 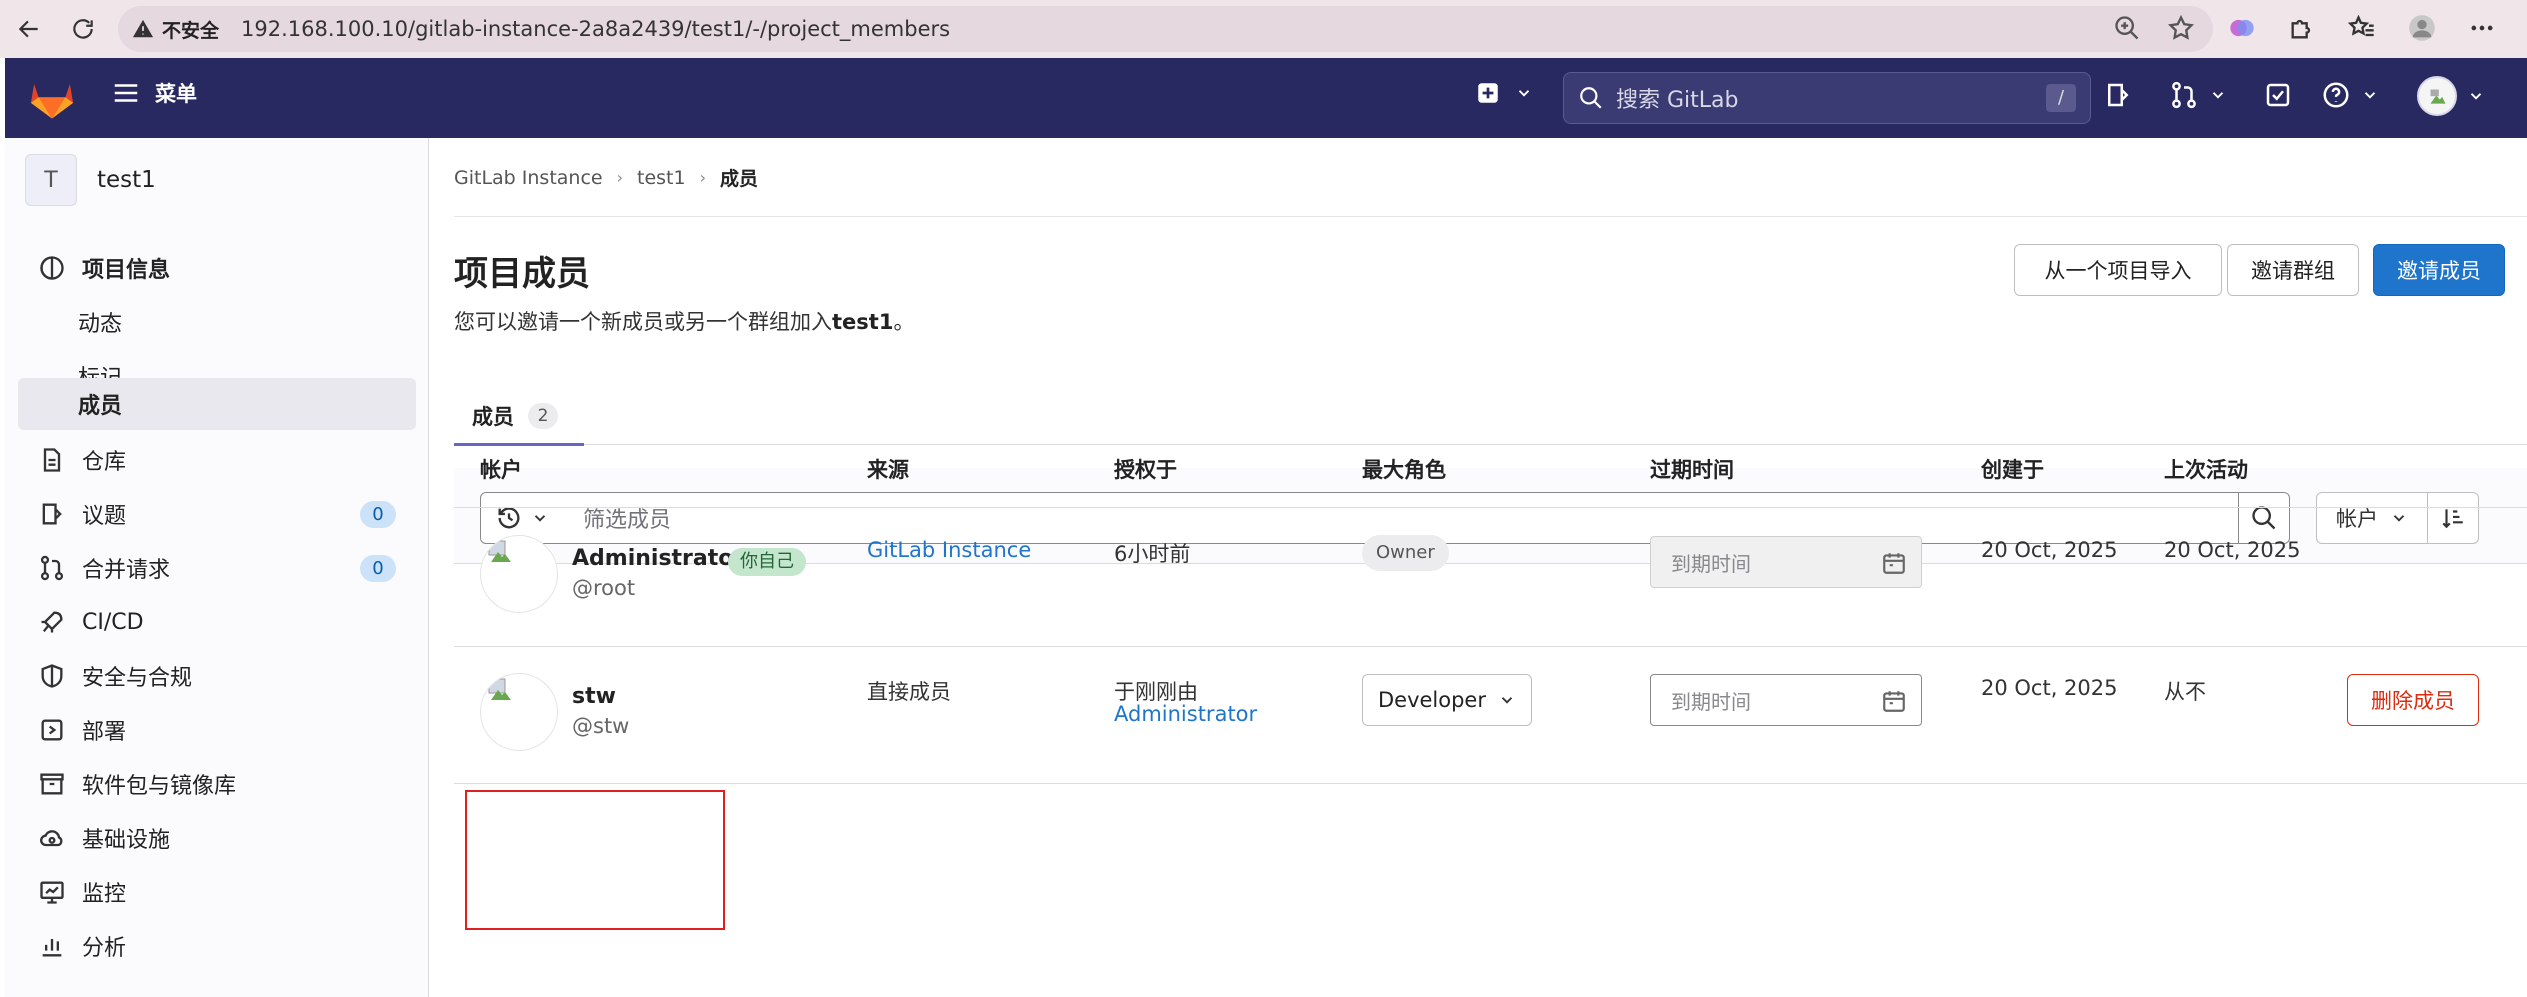 What do you see at coordinates (2336, 95) in the screenshot?
I see `help-icon` at bounding box center [2336, 95].